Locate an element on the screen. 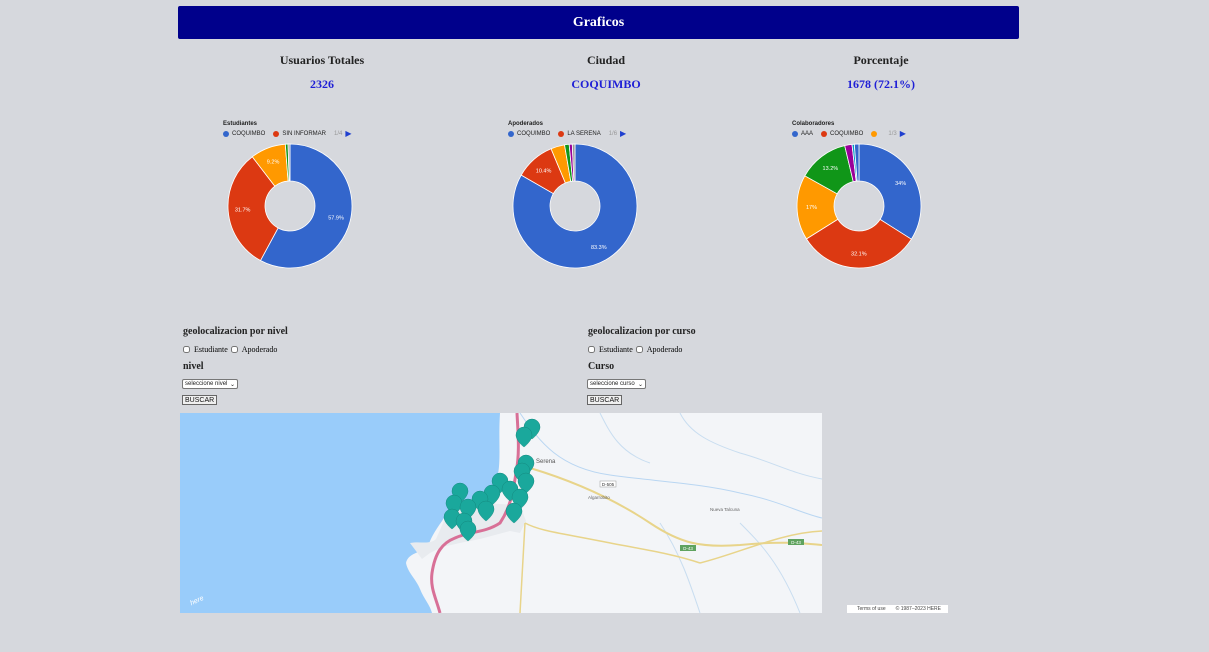  place-label: Serena is located at coordinates (546, 462).